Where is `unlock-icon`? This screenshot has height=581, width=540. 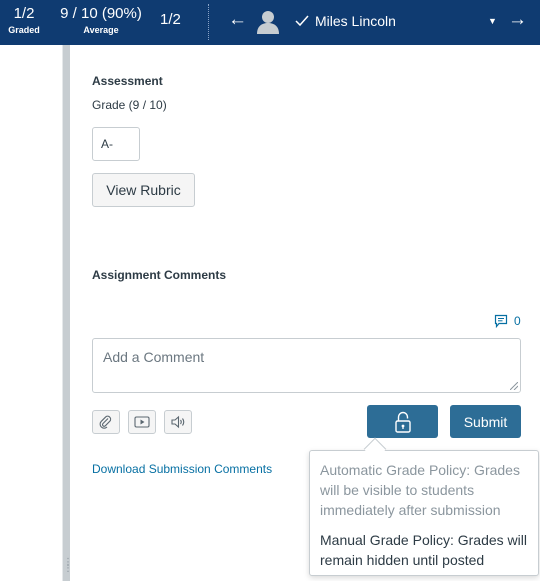
unlock-icon is located at coordinates (402, 422).